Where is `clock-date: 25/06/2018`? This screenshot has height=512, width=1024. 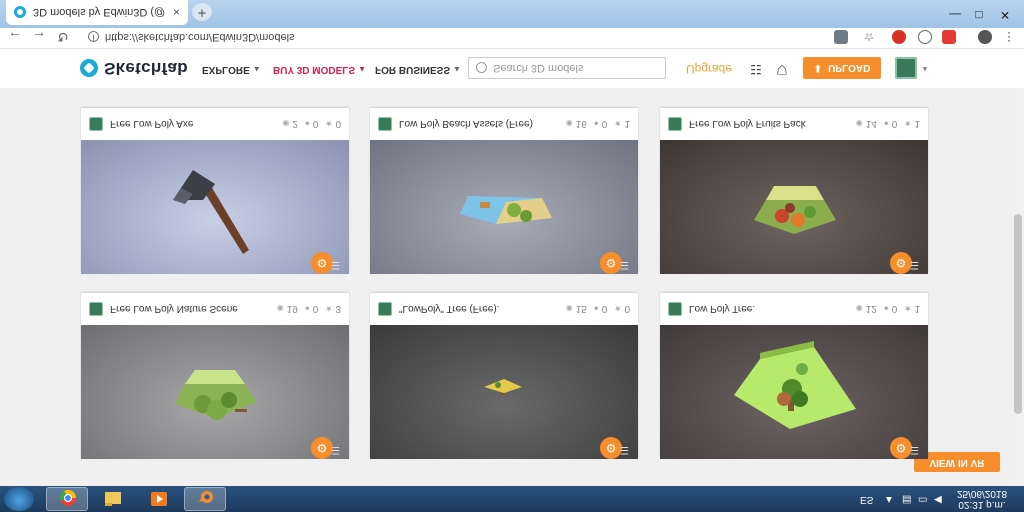 clock-date: 25/06/2018 is located at coordinates (982, 493).